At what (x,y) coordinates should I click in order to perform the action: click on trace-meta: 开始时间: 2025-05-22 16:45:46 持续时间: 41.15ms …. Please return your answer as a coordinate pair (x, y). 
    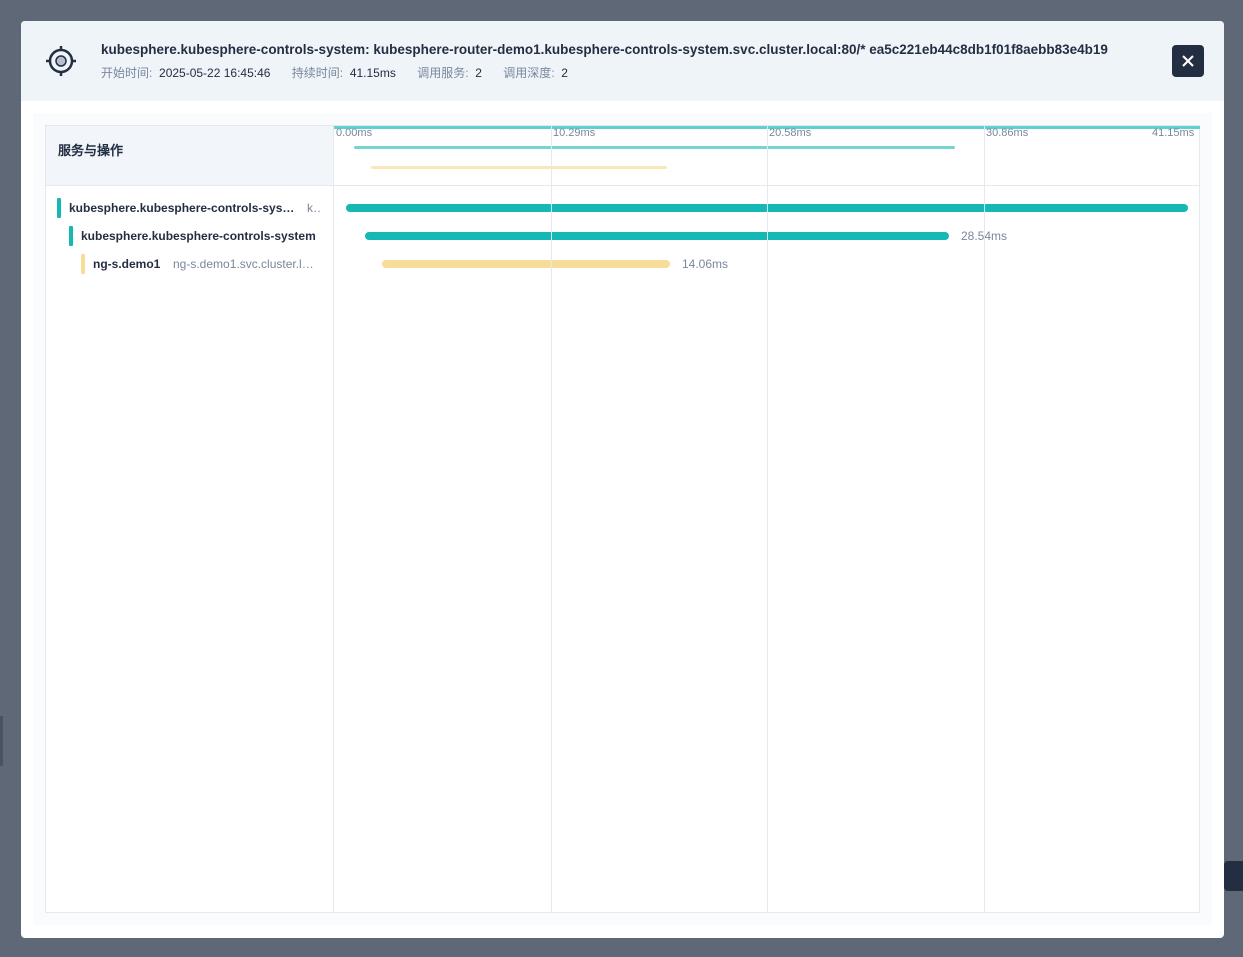
    Looking at the image, I should click on (343, 72).